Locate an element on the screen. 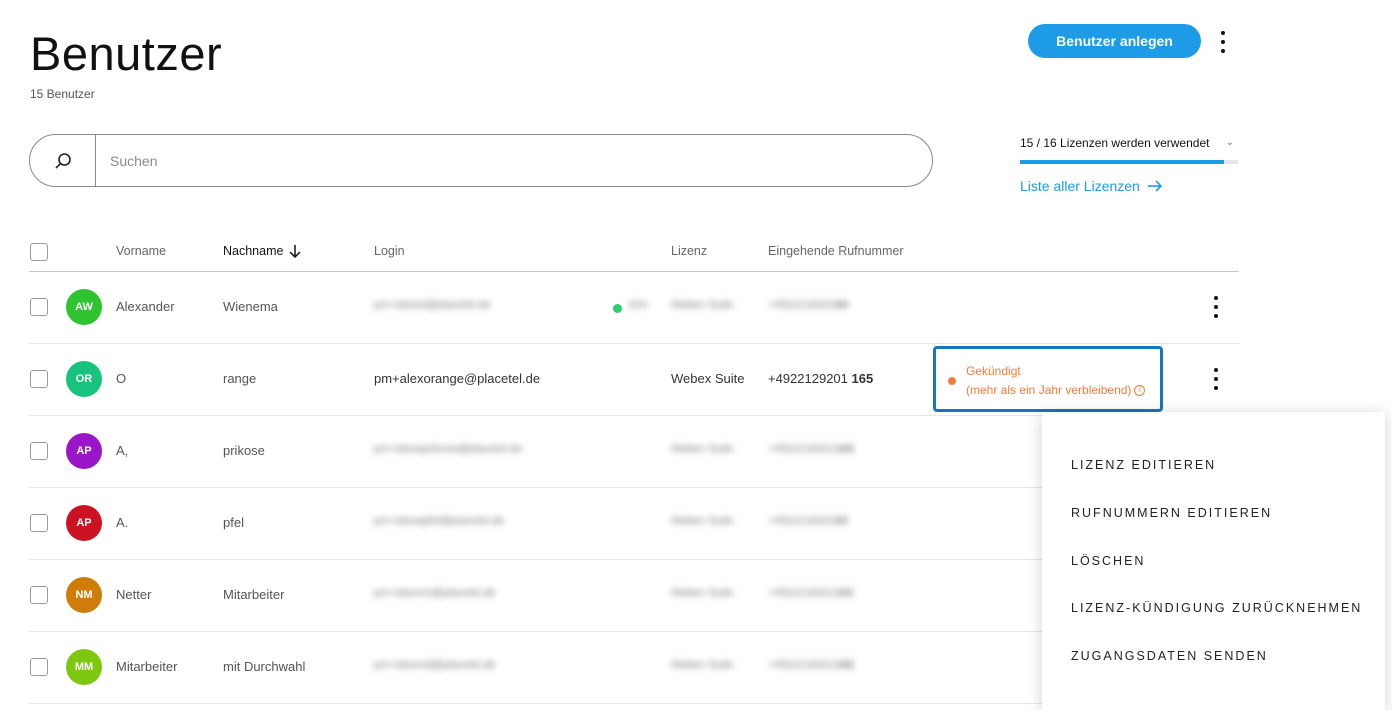  first-name: A. is located at coordinates (122, 522).